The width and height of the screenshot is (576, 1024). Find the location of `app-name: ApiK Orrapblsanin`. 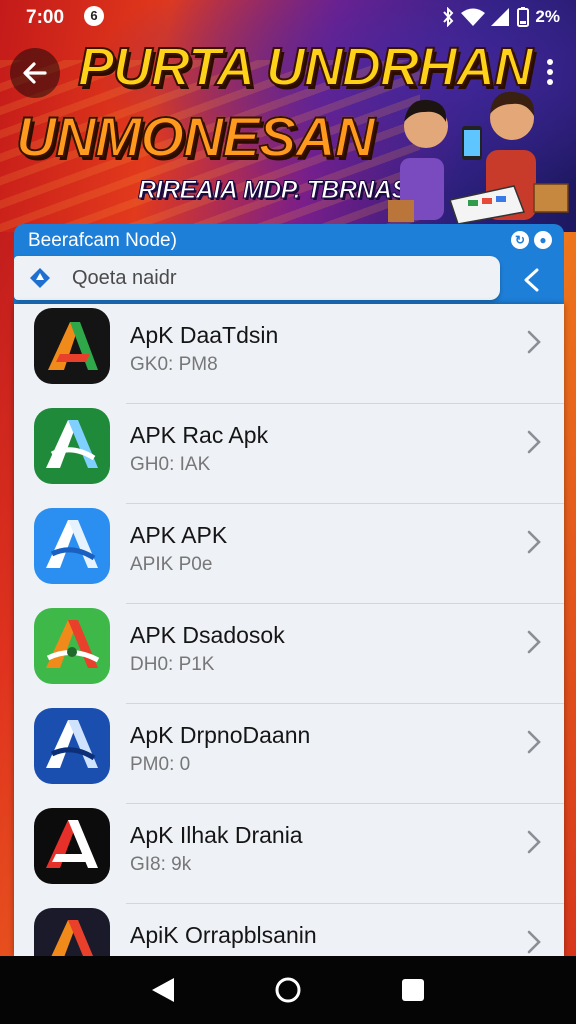

app-name: ApiK Orrapblsanin is located at coordinates (223, 935).